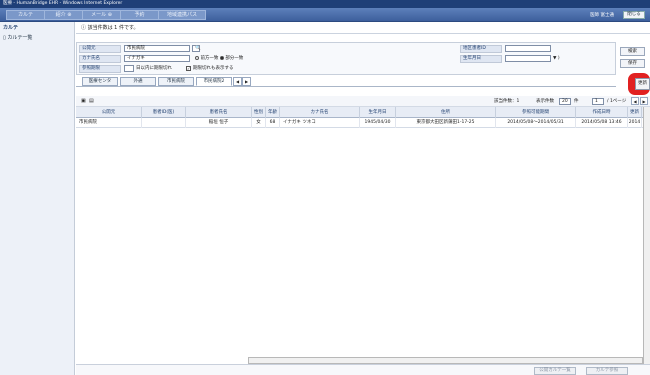 The height and width of the screenshot is (375, 650). Describe the element at coordinates (197, 57) in the screenshot. I see `prefix-match-radio` at that location.